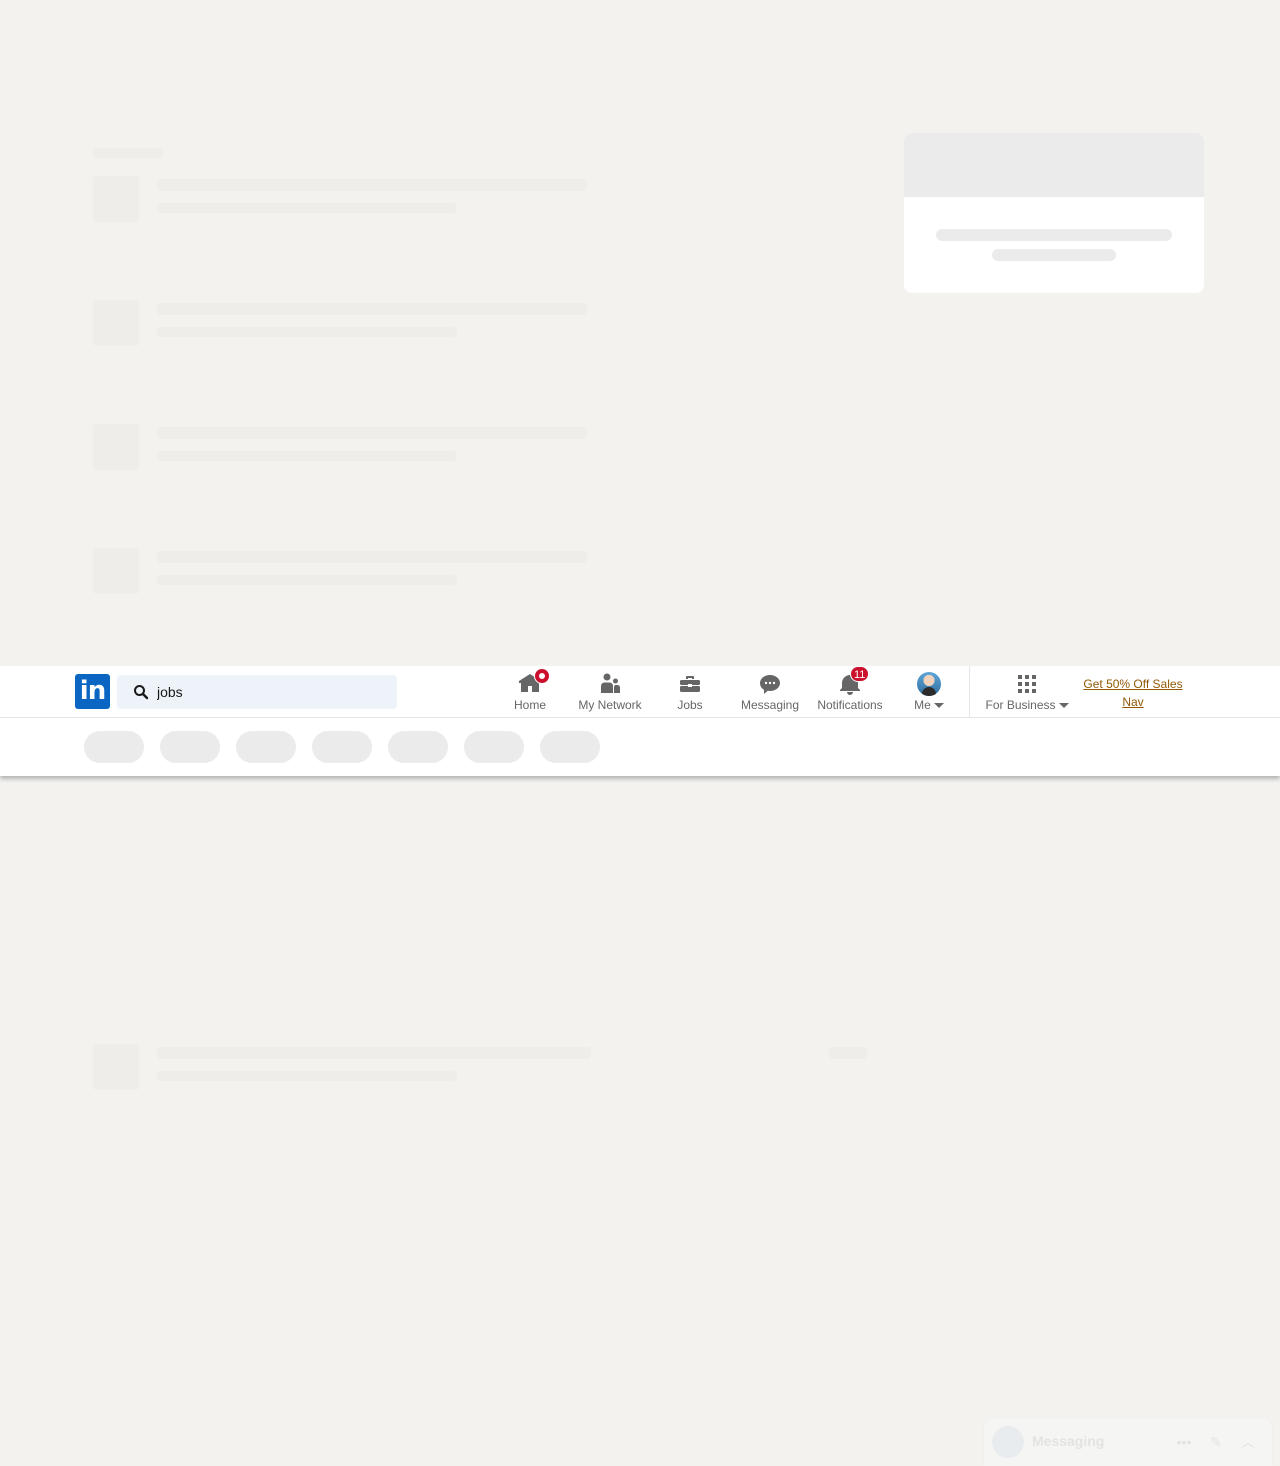  I want to click on skeleton-heading, so click(128, 153).